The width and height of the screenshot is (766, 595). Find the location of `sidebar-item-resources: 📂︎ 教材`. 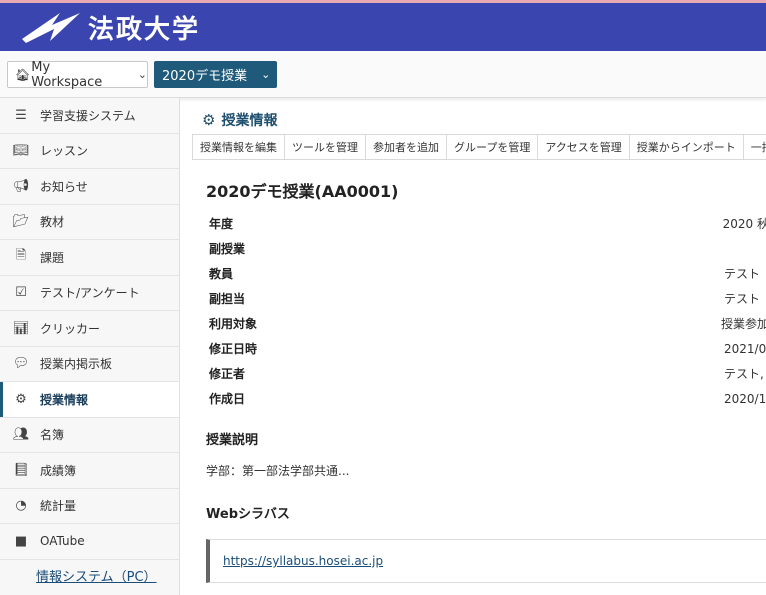

sidebar-item-resources: 📂︎ 教材 is located at coordinates (89, 222).